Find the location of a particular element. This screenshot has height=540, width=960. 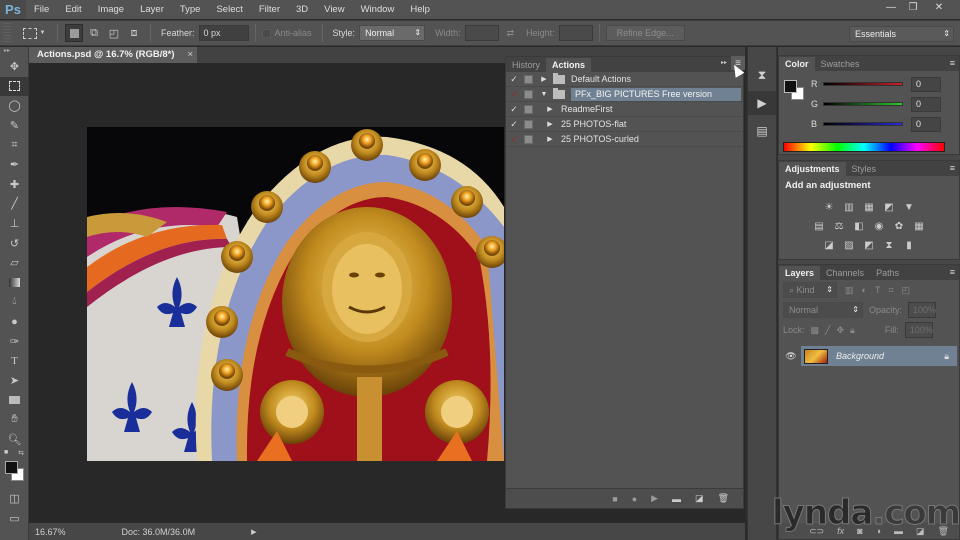

lock-all-icon: 🔒︎ is located at coordinates (852, 330).